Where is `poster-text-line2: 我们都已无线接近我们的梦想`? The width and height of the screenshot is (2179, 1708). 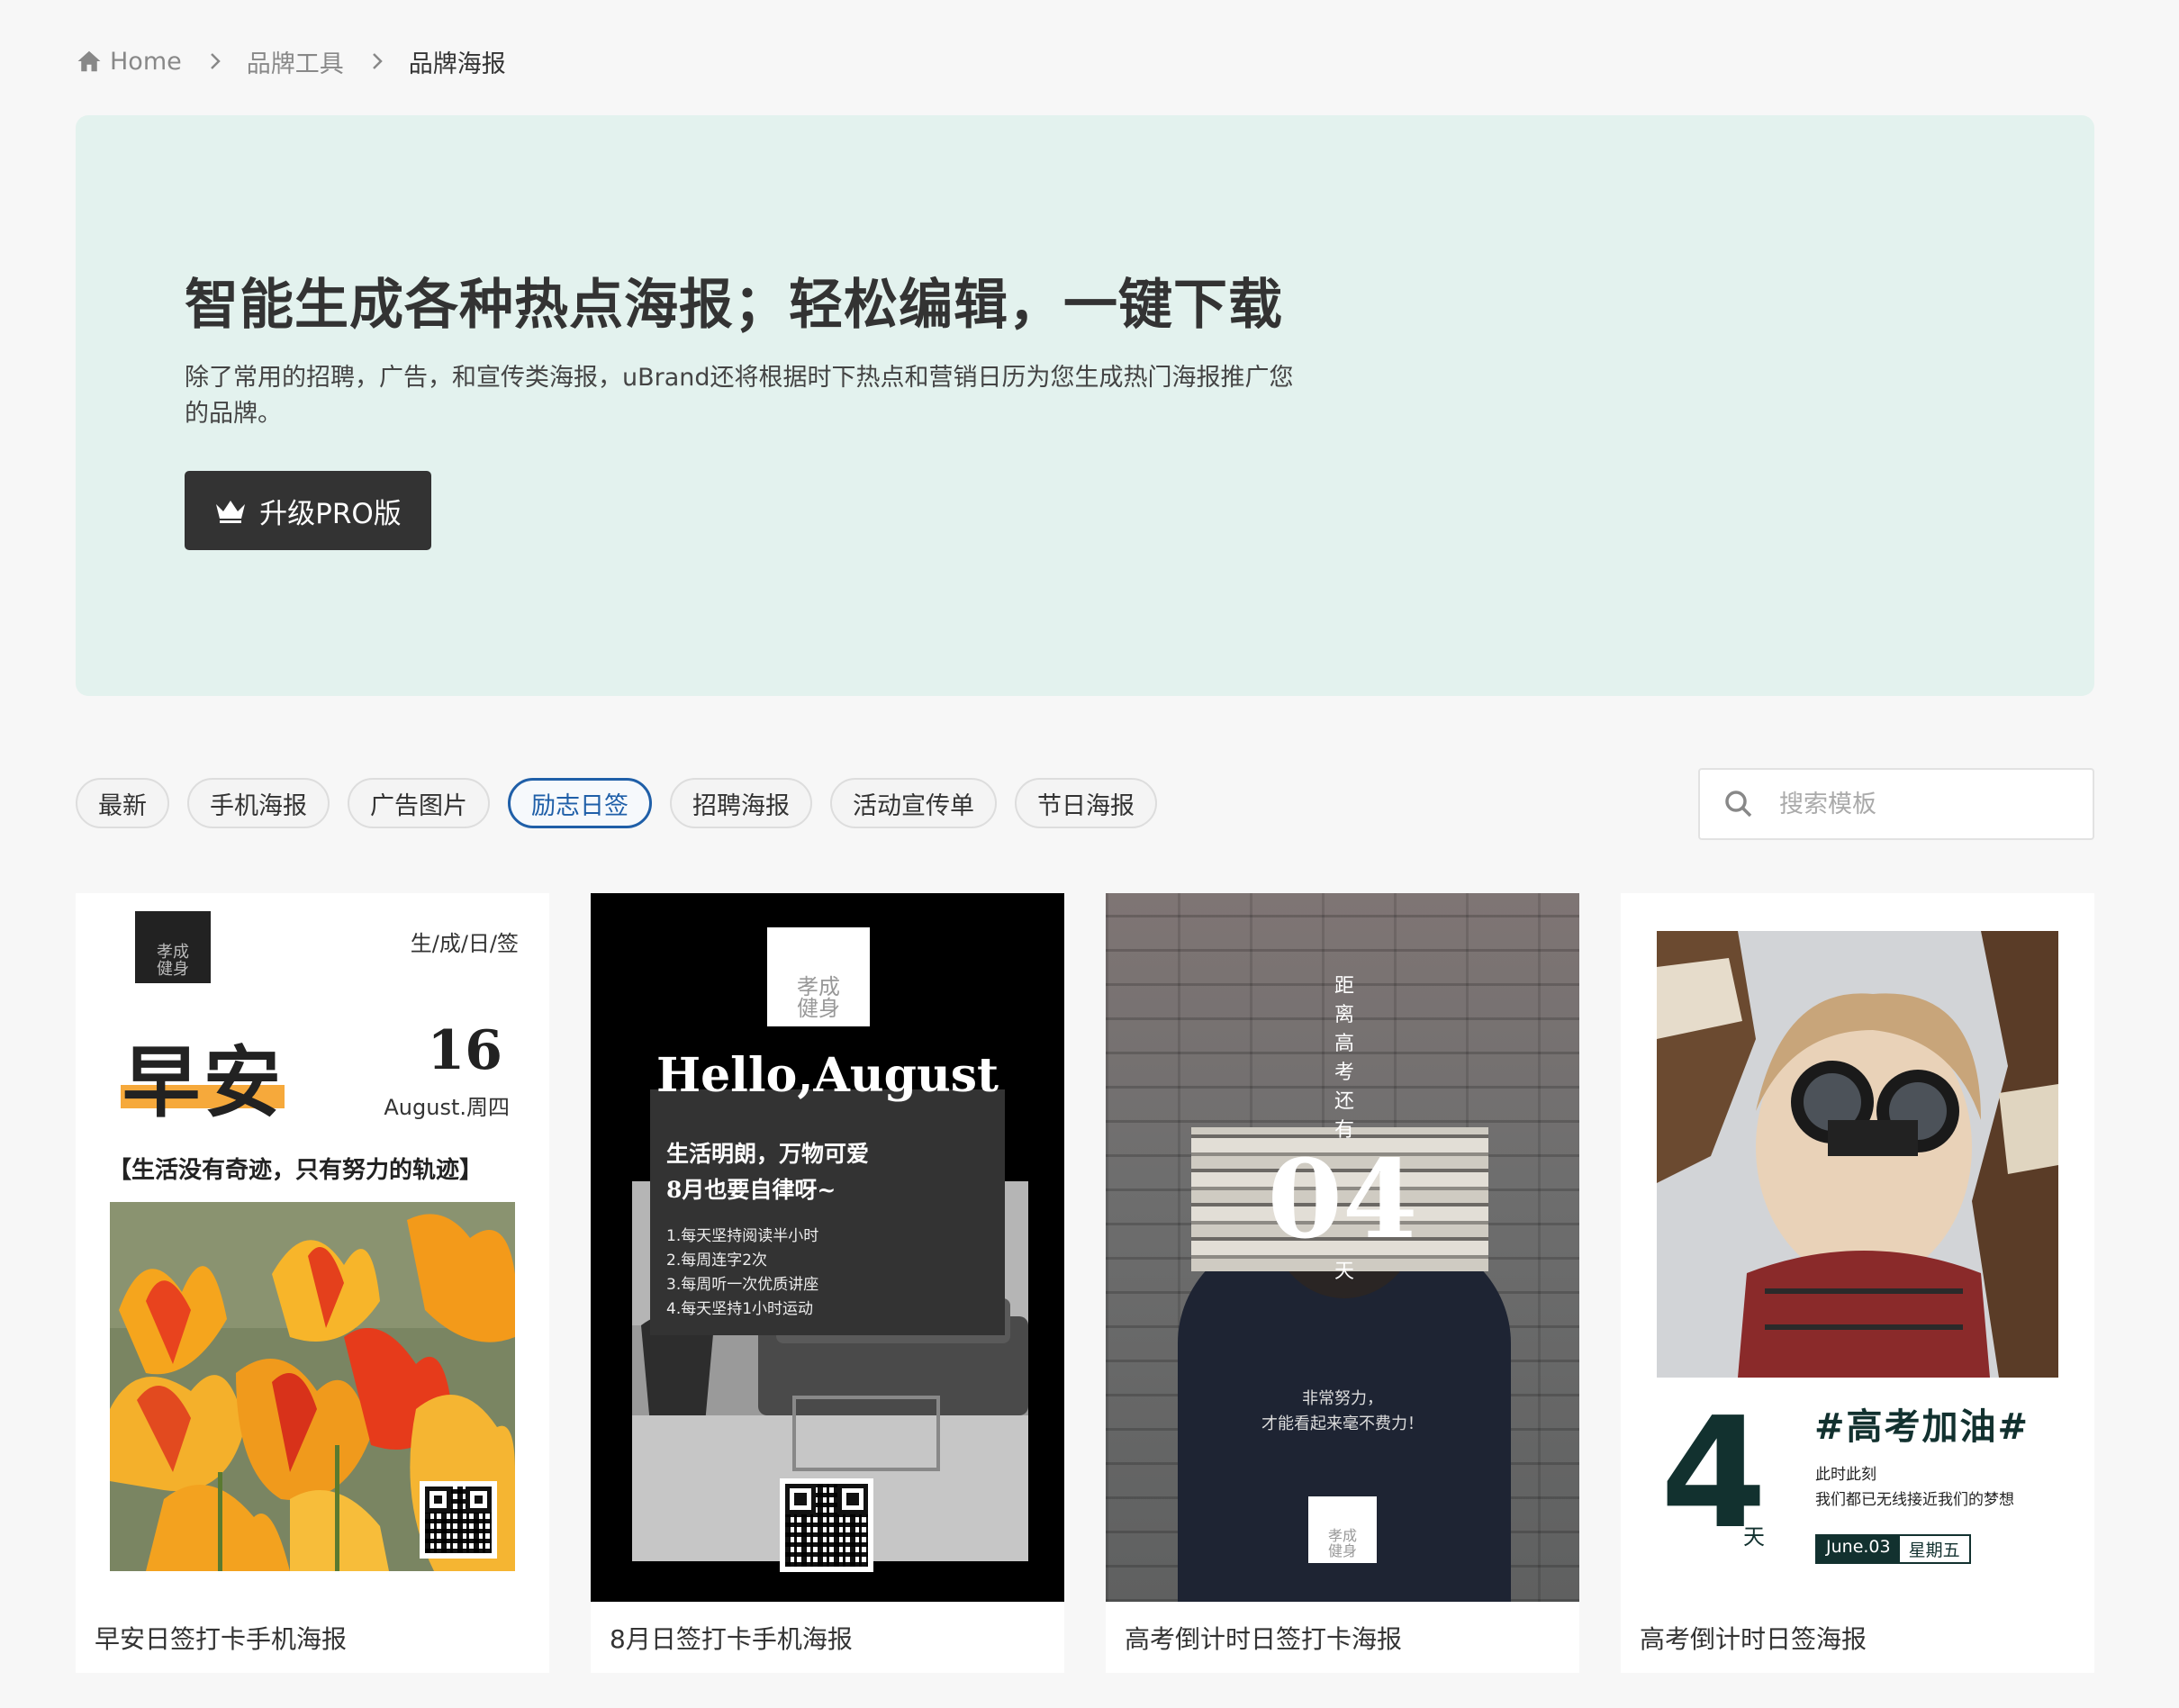 poster-text-line2: 我们都已无线接近我们的梦想 is located at coordinates (1915, 1500).